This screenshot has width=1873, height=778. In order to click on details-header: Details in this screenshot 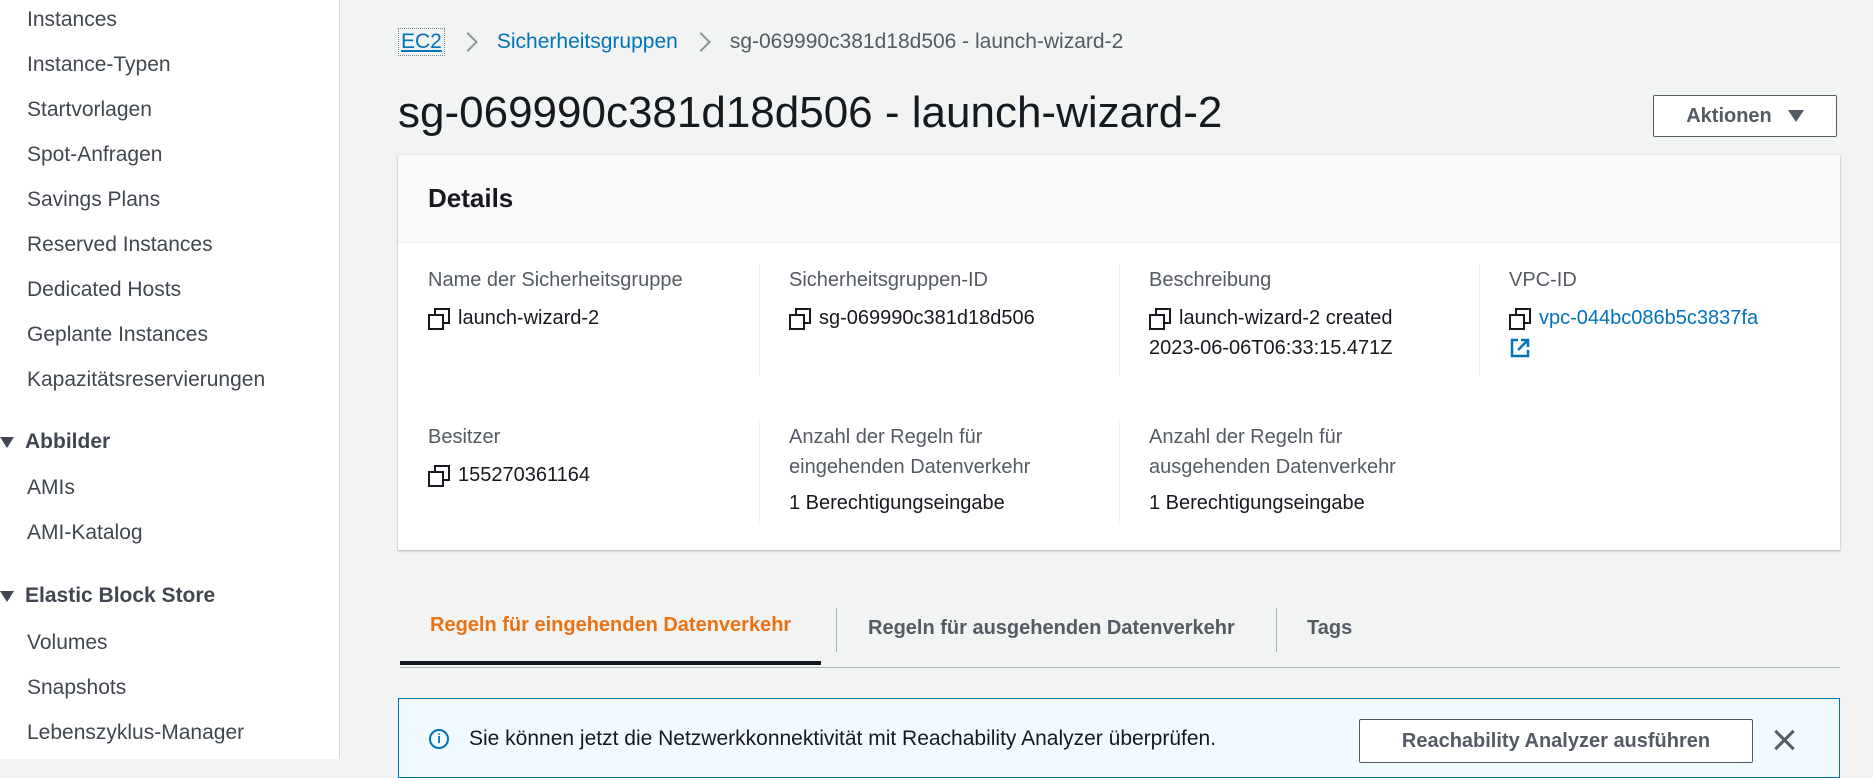, I will do `click(1119, 199)`.